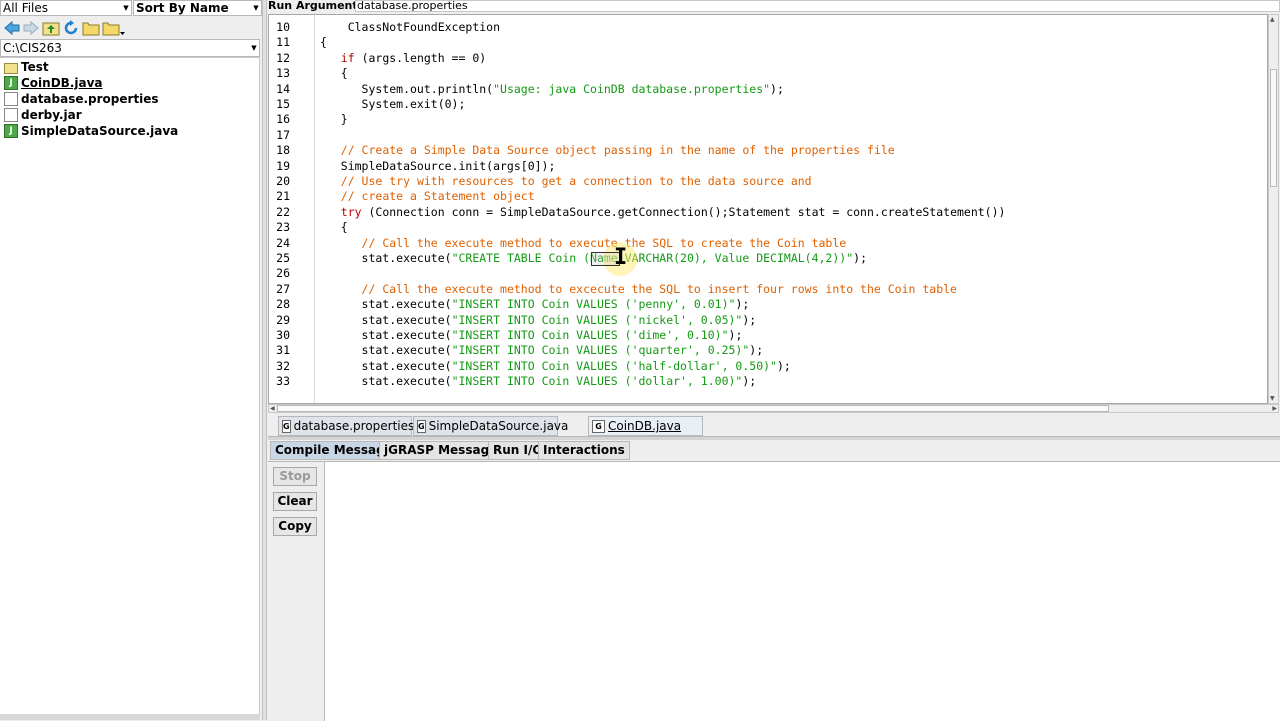 This screenshot has width=1280, height=721. What do you see at coordinates (51, 115) in the screenshot?
I see `file-name: derby.jar` at bounding box center [51, 115].